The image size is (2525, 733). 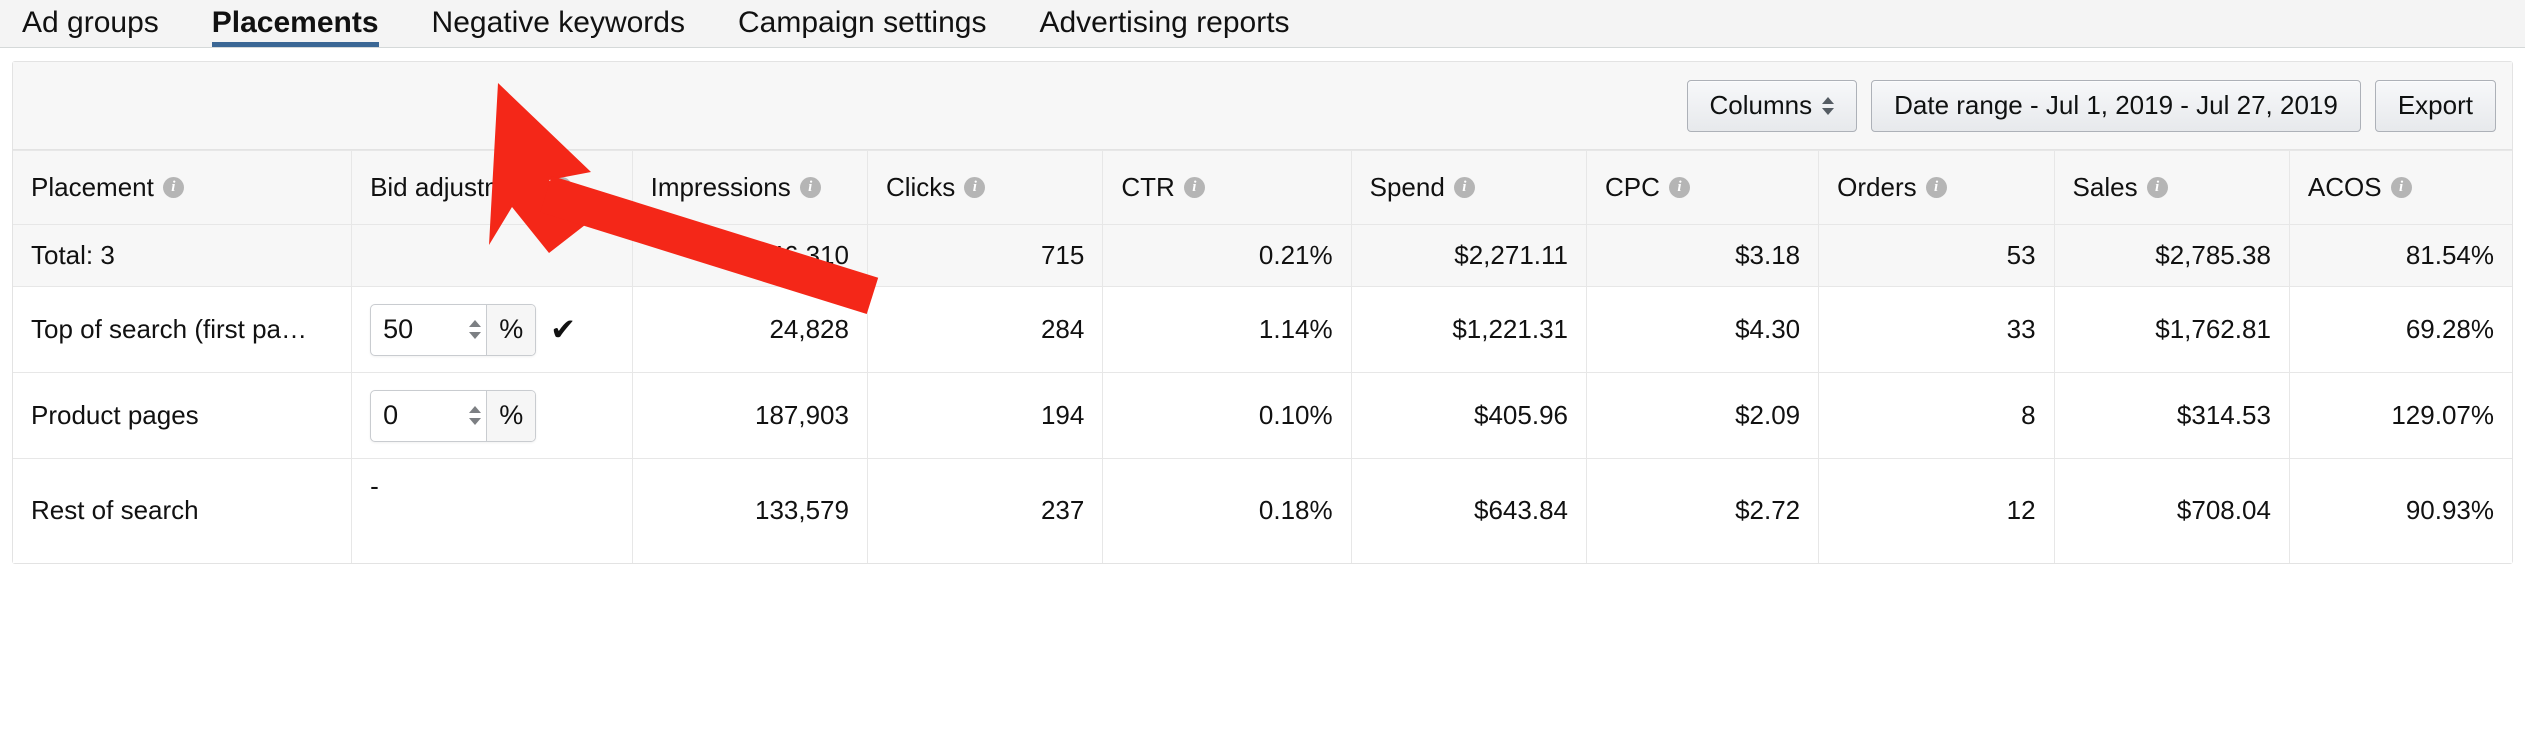 I want to click on placement-name: Product pages, so click(x=183, y=415).